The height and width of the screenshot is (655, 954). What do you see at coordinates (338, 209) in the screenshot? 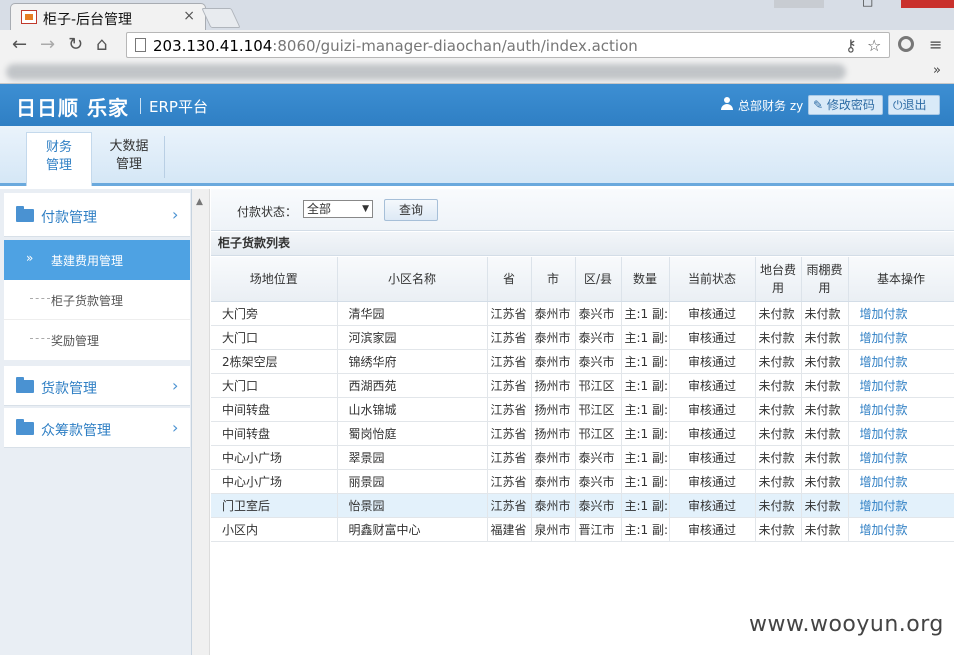
I see `payment-status-select: 全部 ▼` at bounding box center [338, 209].